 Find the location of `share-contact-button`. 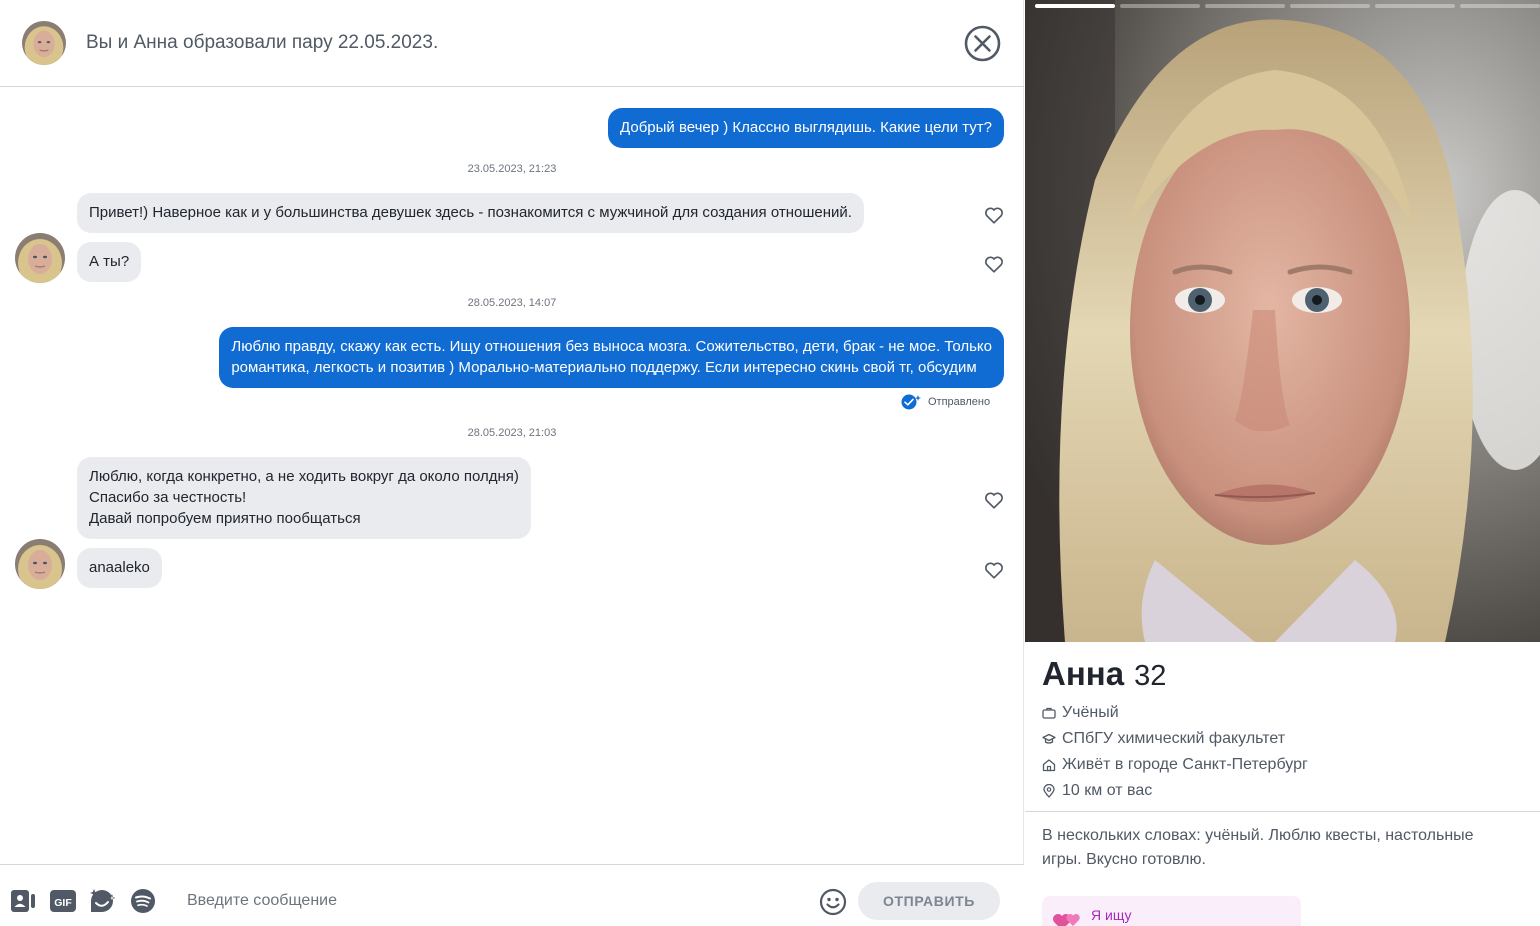

share-contact-button is located at coordinates (23, 901).